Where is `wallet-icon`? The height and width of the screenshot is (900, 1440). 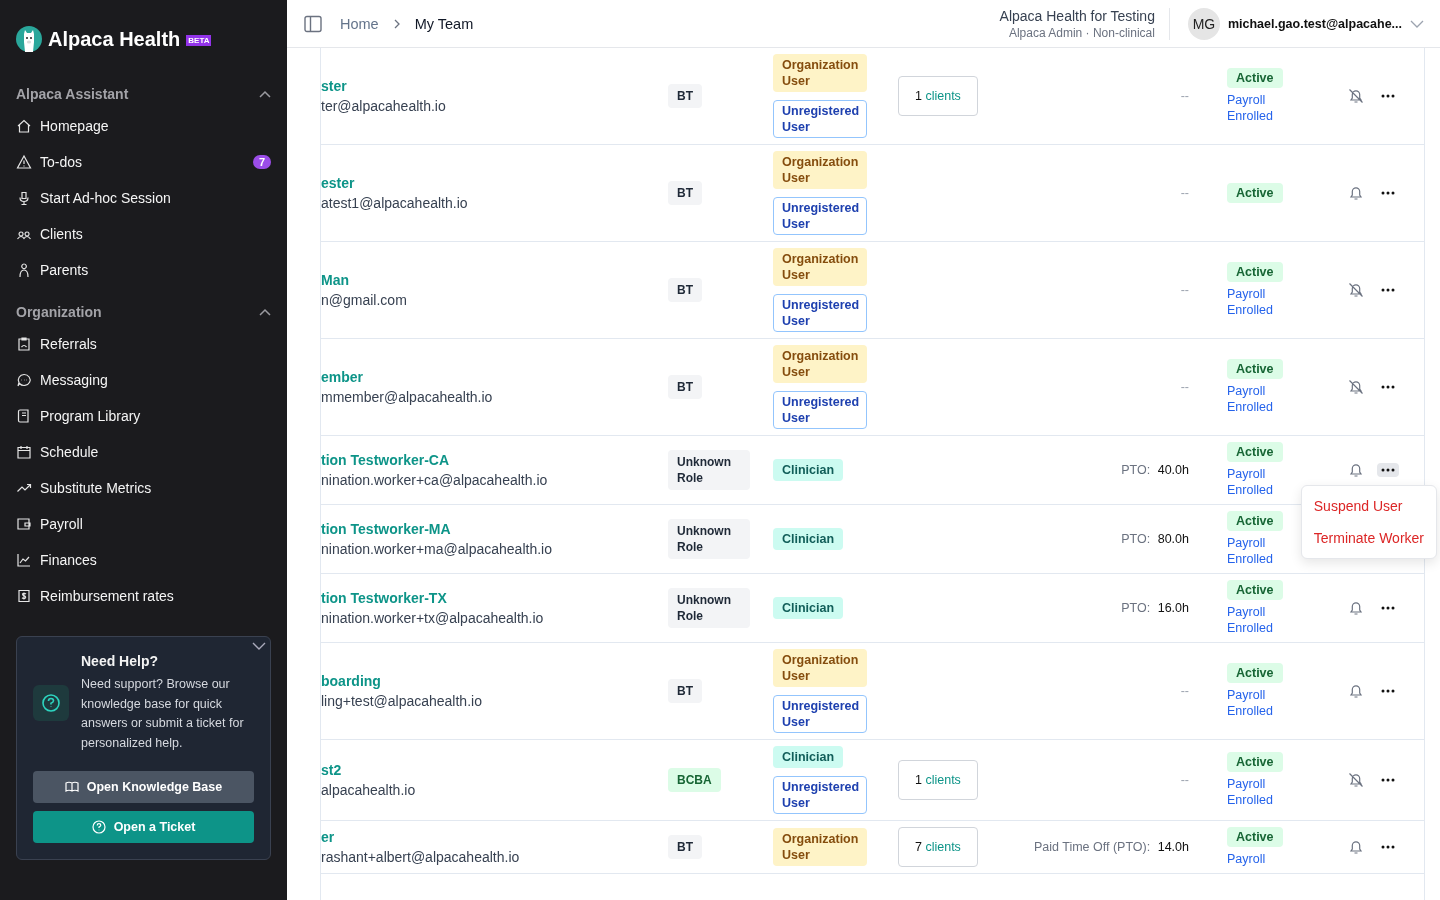 wallet-icon is located at coordinates (24, 524).